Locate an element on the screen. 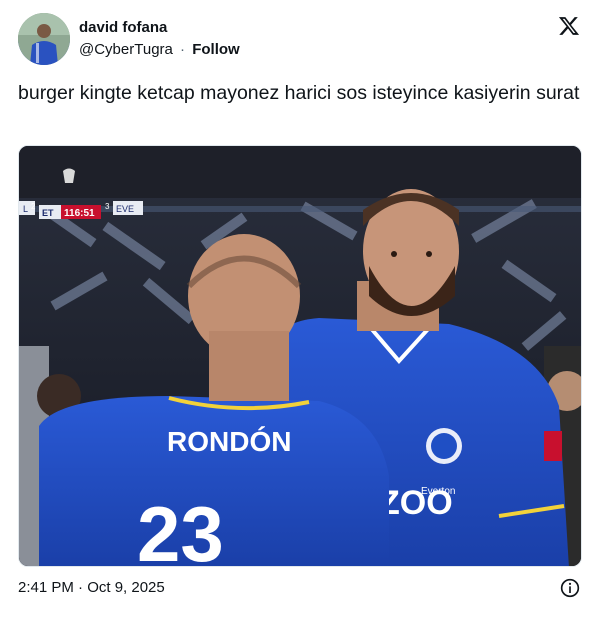  jersey-name: RONDÓN is located at coordinates (229, 441).